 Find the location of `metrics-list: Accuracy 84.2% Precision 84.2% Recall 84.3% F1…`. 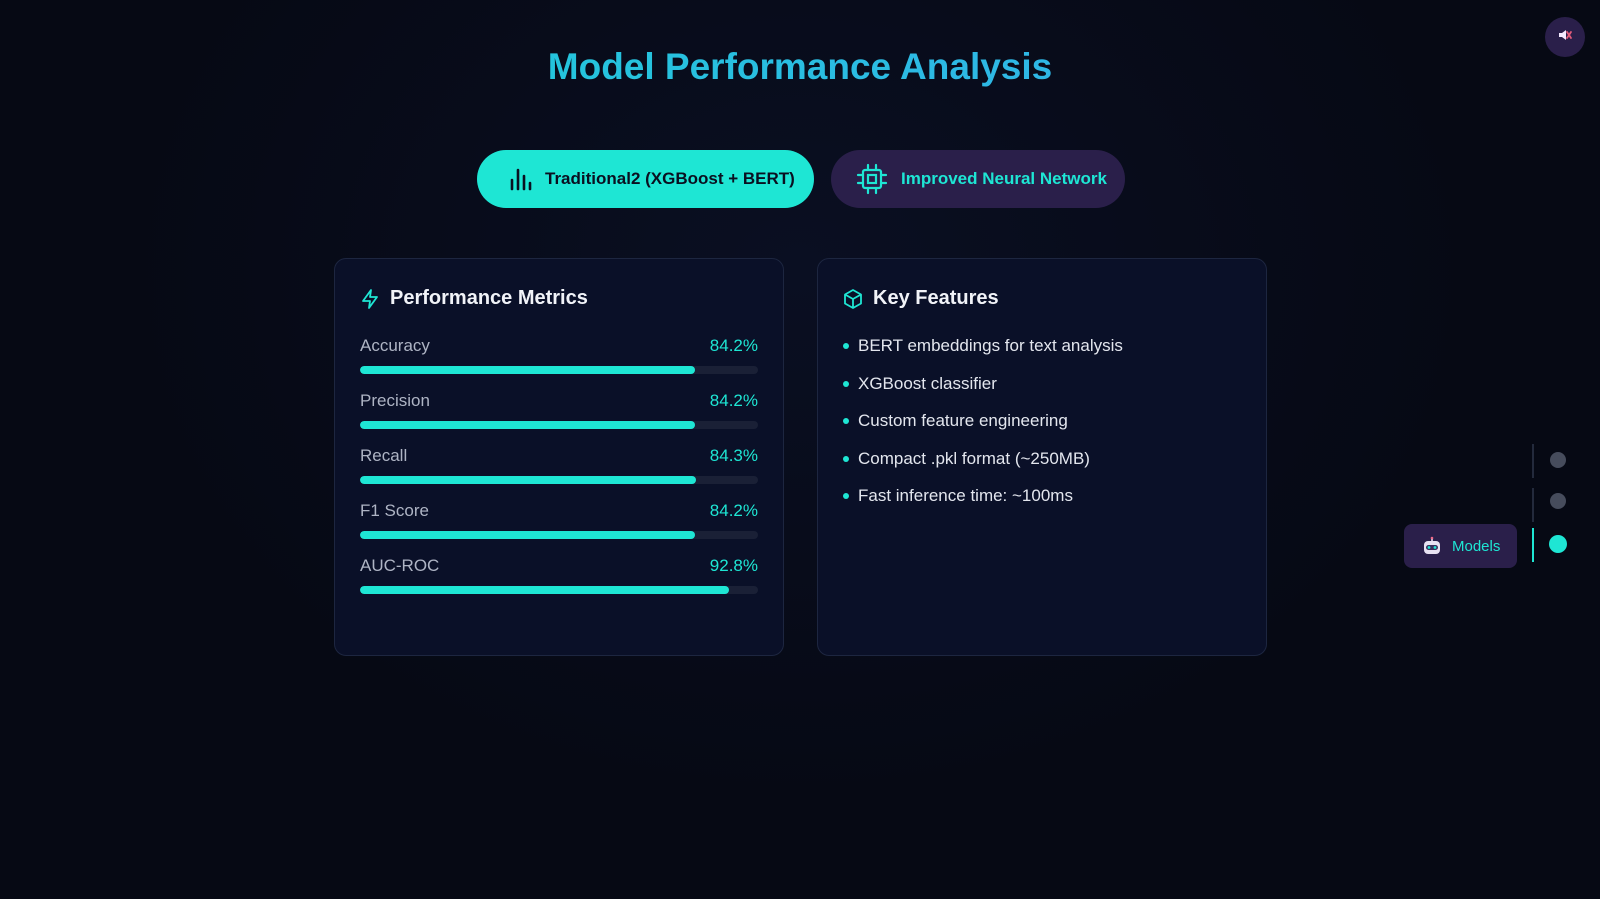

metrics-list: Accuracy 84.2% Precision 84.2% Recall 84.3% F1… is located at coordinates (559, 465).